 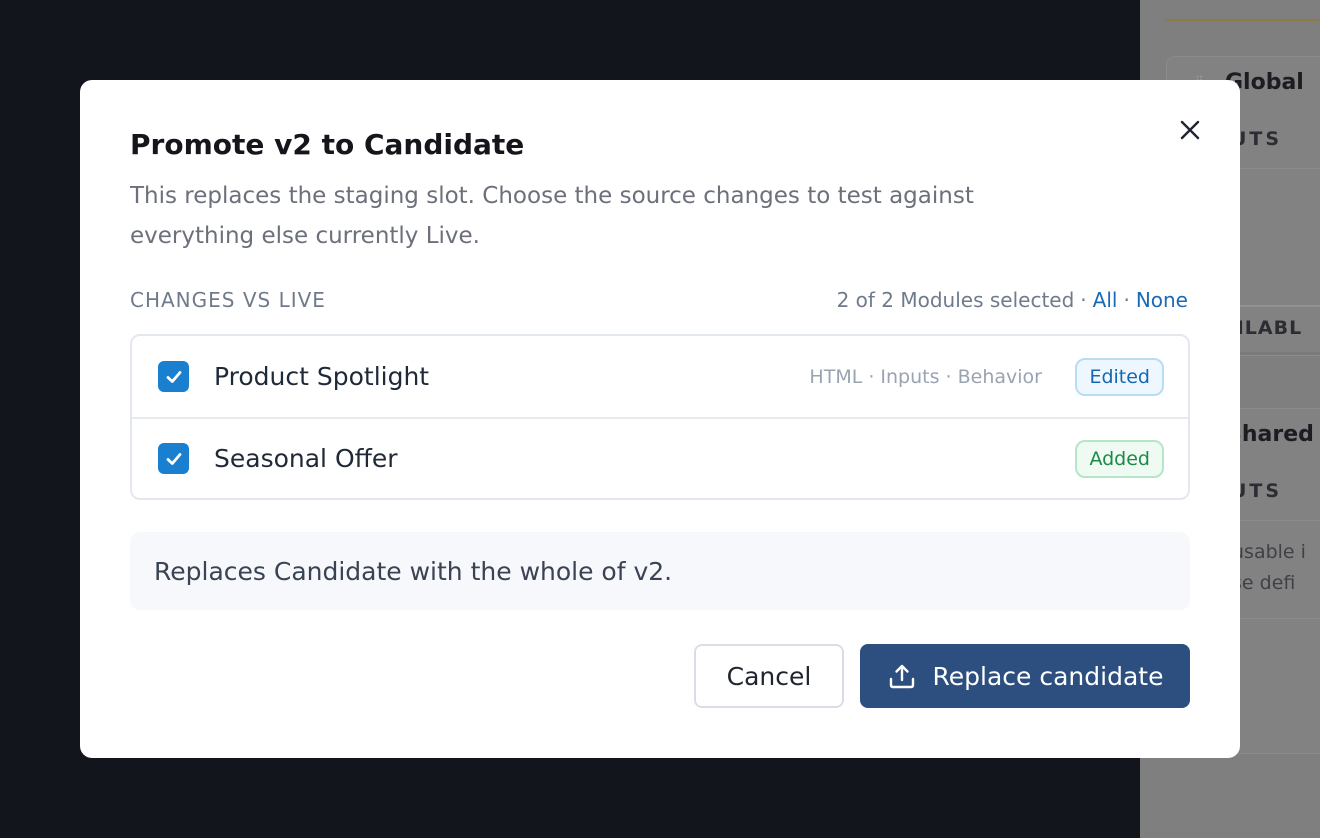 I want to click on replace-candidate-button: Replace candidate, so click(x=1025, y=676).